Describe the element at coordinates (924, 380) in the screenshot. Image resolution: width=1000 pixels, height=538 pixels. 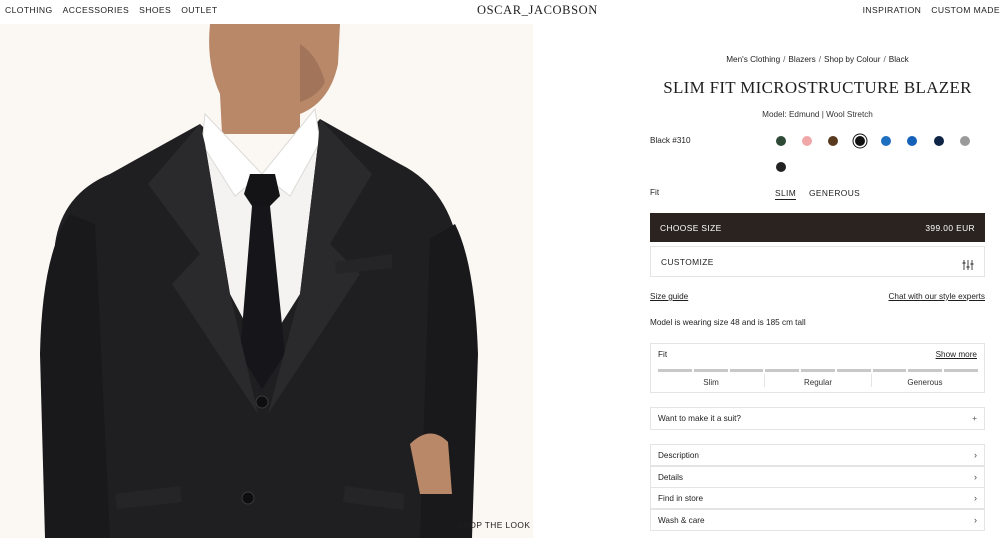
I see `fit-scale-generous: Generous` at that location.